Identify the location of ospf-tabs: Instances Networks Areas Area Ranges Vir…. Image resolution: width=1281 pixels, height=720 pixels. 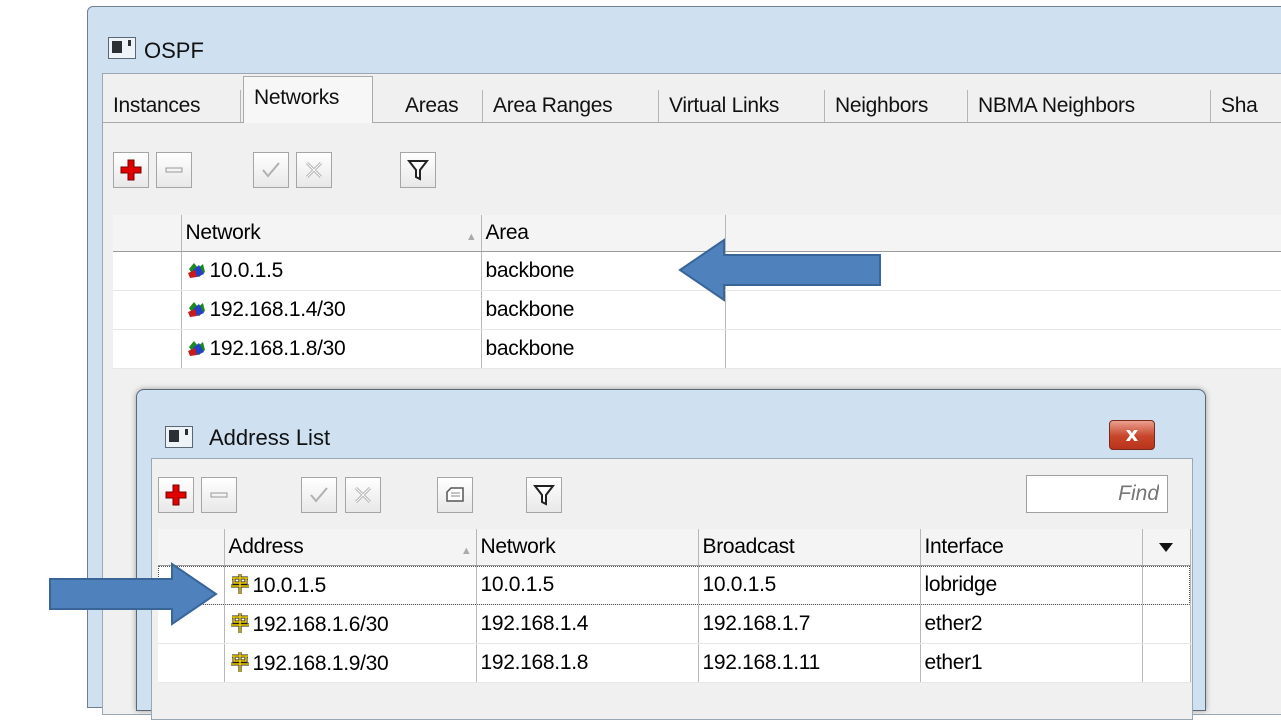
(692, 98).